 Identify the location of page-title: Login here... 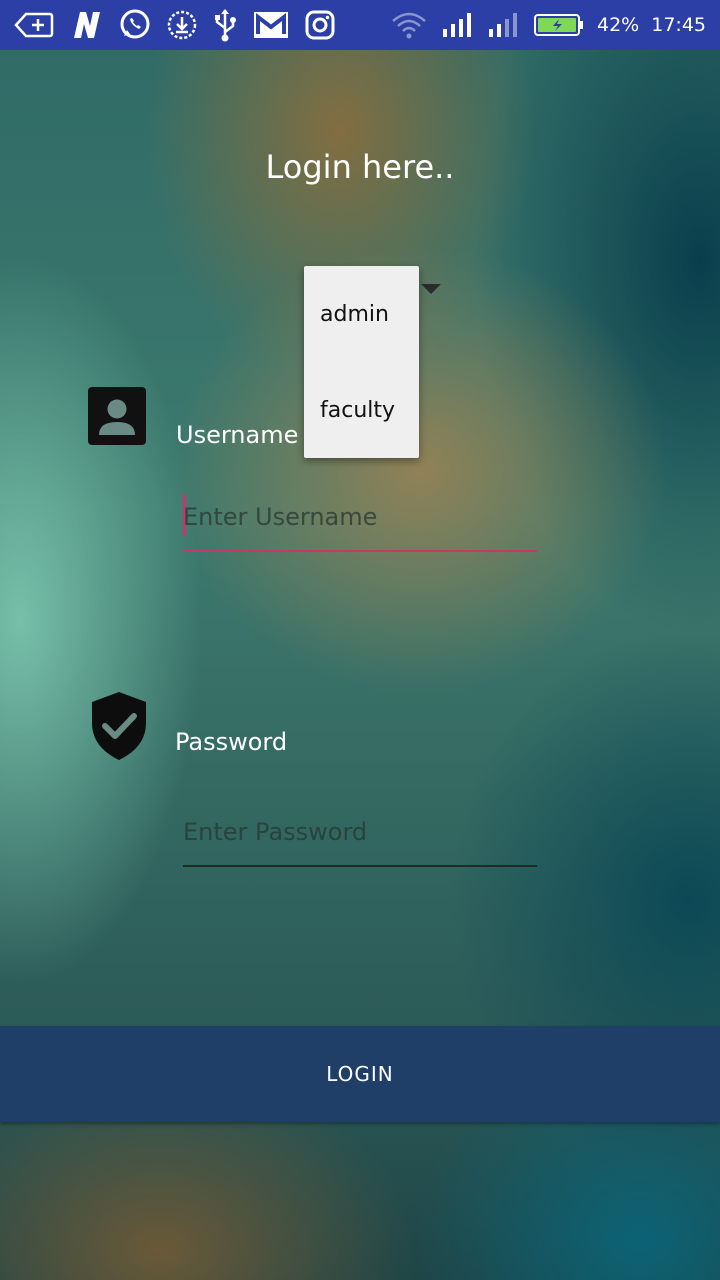
(360, 167).